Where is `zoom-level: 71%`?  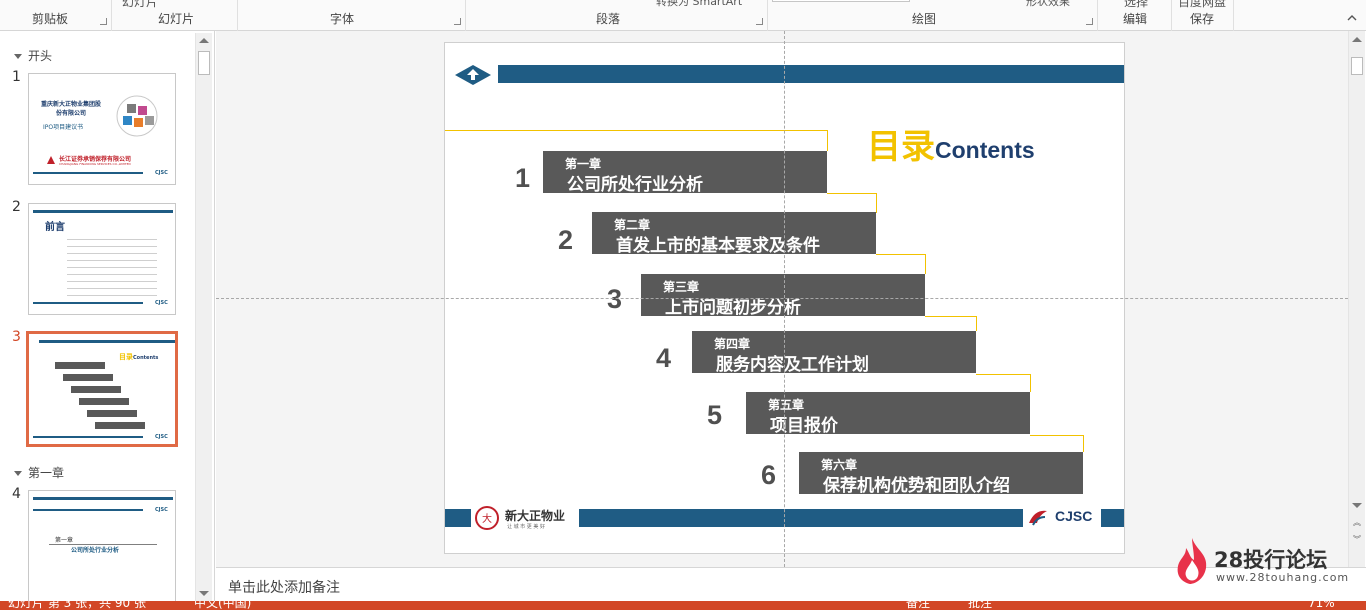
zoom-level: 71% is located at coordinates (1321, 605).